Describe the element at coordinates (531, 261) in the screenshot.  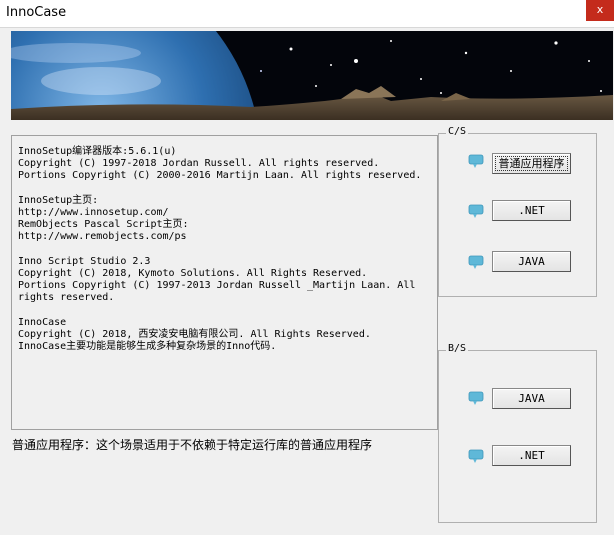
I see `cs-java-button: JAVA` at that location.